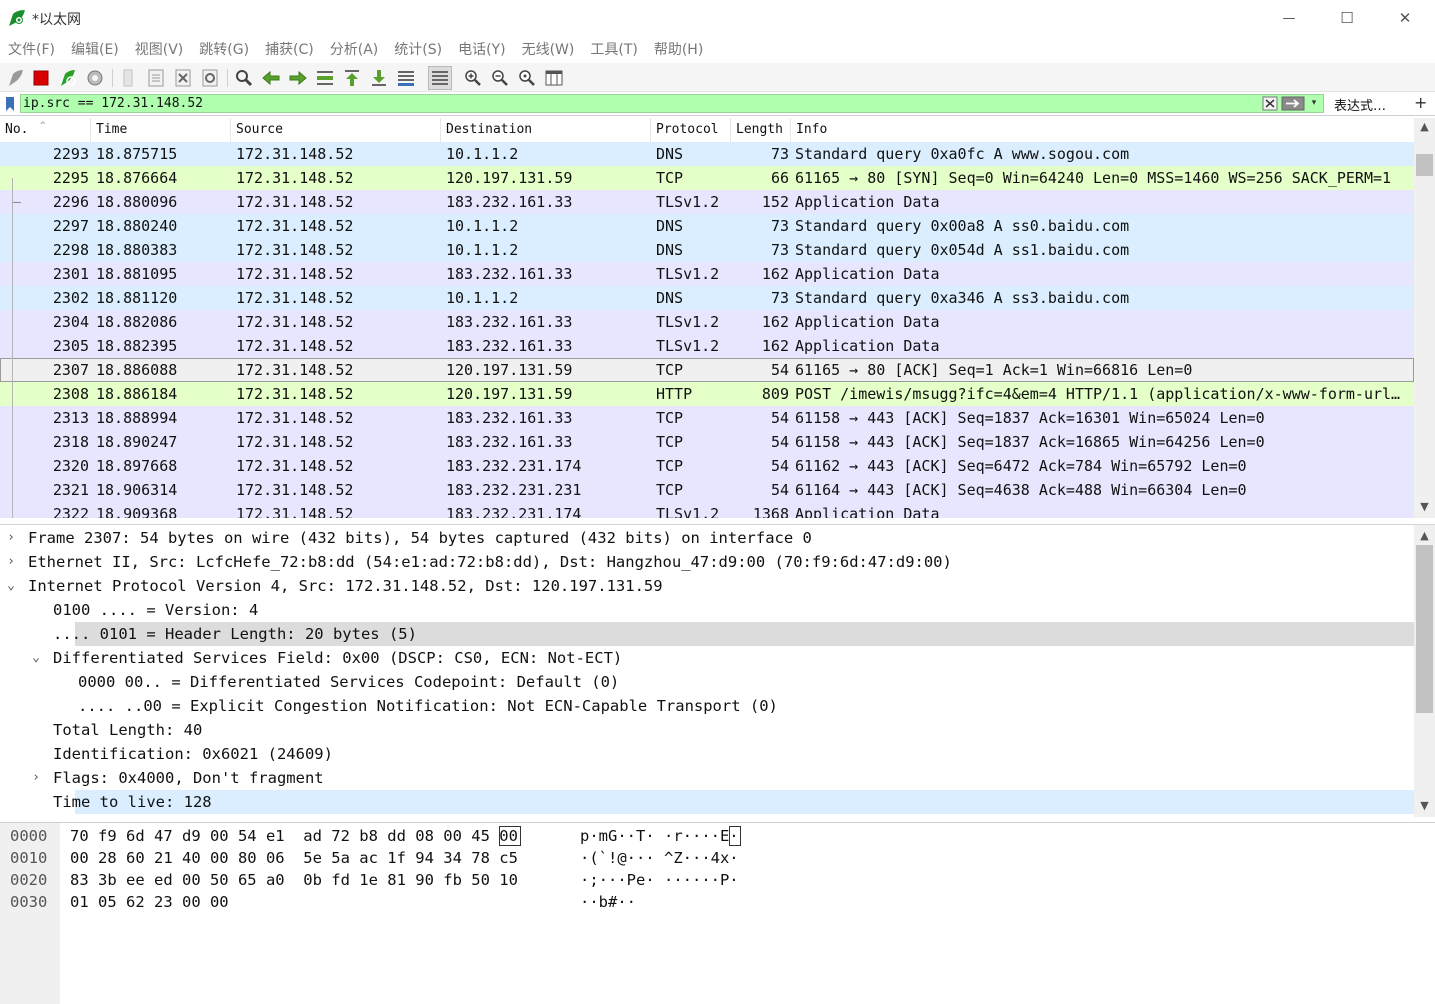 This screenshot has height=1004, width=1435. I want to click on minimize-button: —, so click(1289, 18).